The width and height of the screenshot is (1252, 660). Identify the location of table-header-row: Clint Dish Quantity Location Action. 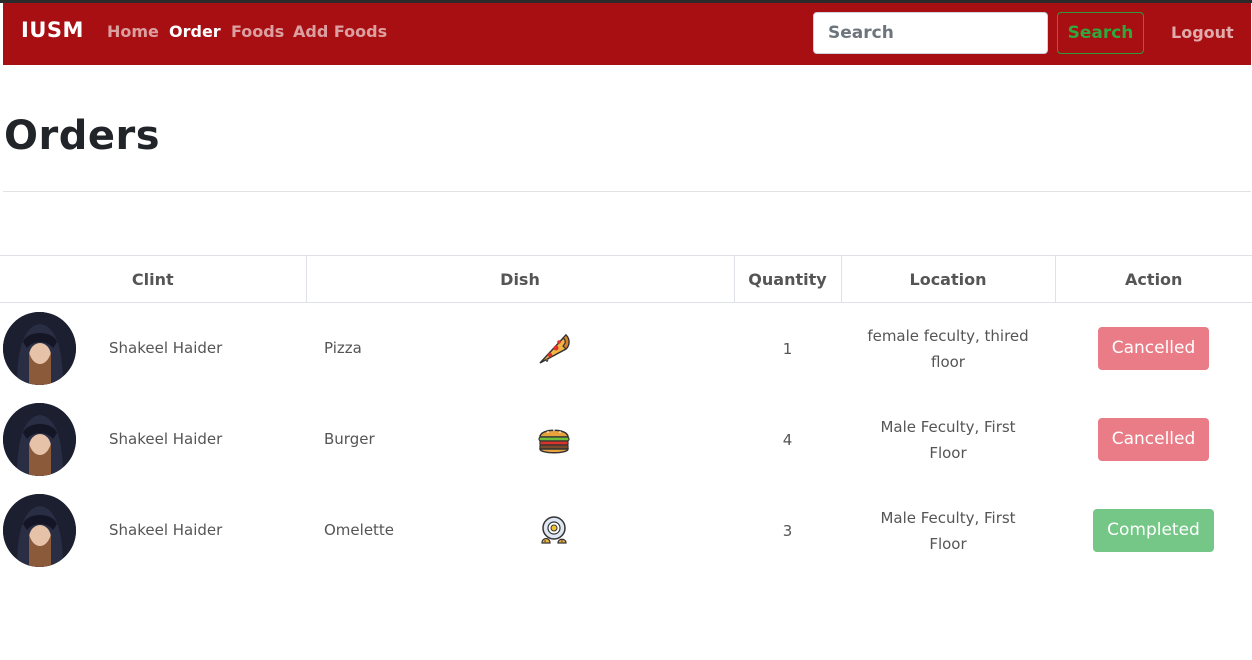
(626, 279).